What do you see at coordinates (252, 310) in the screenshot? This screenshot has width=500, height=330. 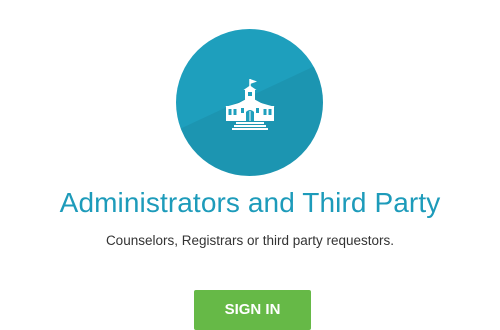 I see `sign-in-button: SIGN IN` at bounding box center [252, 310].